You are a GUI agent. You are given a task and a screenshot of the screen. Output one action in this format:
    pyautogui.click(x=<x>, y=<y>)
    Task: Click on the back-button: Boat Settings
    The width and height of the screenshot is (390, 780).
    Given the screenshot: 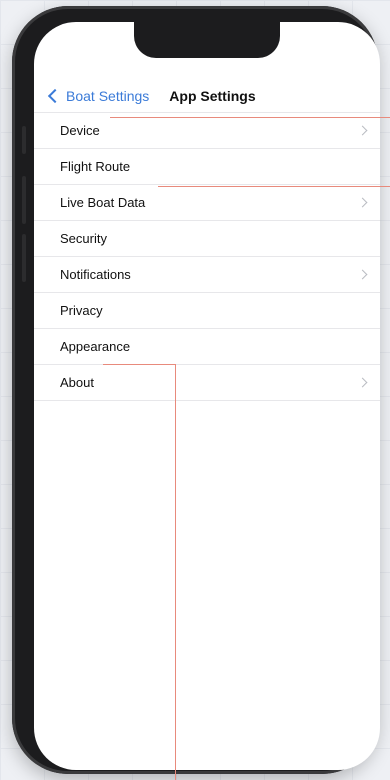 What is the action you would take?
    pyautogui.click(x=98, y=96)
    